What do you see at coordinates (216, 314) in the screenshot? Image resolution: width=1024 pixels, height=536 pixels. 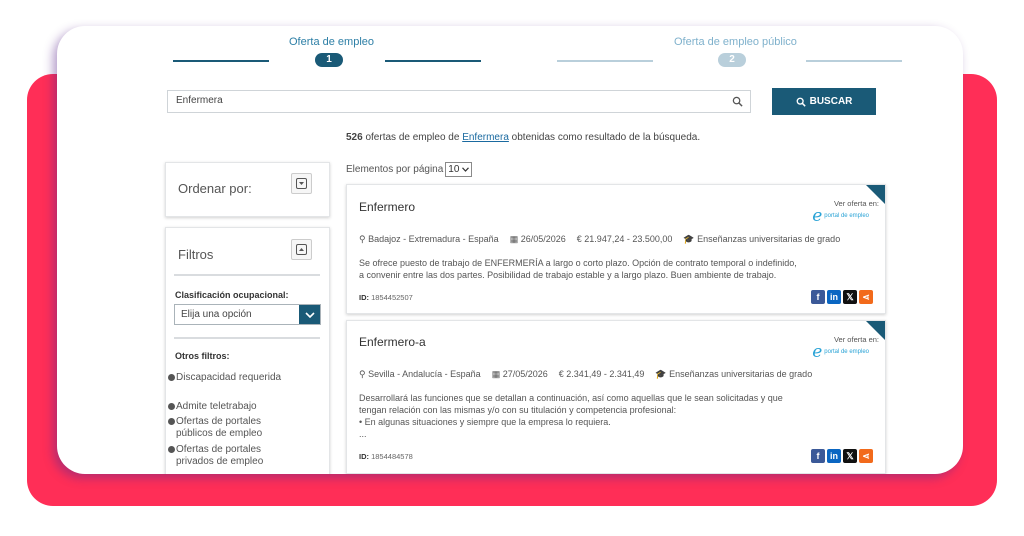 I see `classification-select-value: Elija una opción` at bounding box center [216, 314].